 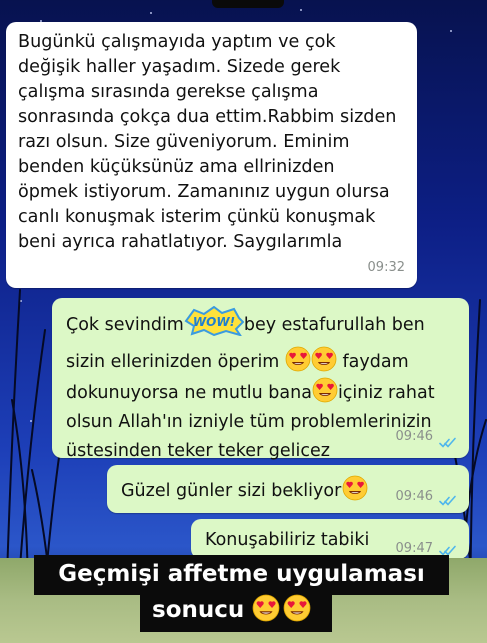 I want to click on caption-text: sonucu, so click(x=198, y=610).